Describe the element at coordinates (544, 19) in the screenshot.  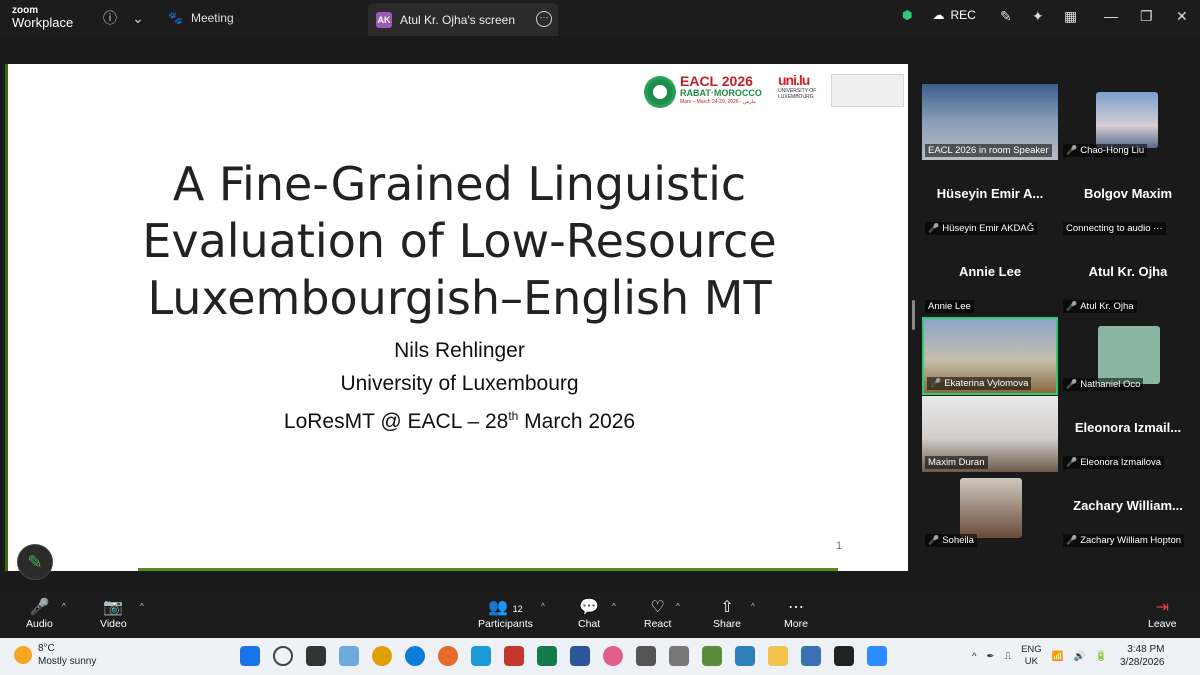
I see `more-options-icon: ···` at that location.